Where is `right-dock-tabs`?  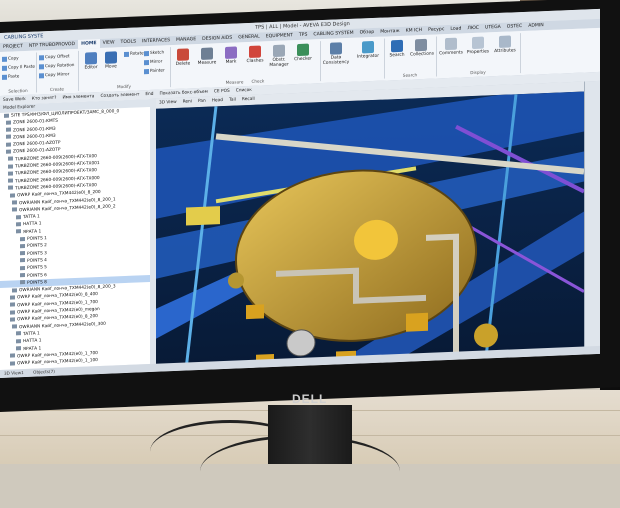 right-dock-tabs is located at coordinates (592, 217).